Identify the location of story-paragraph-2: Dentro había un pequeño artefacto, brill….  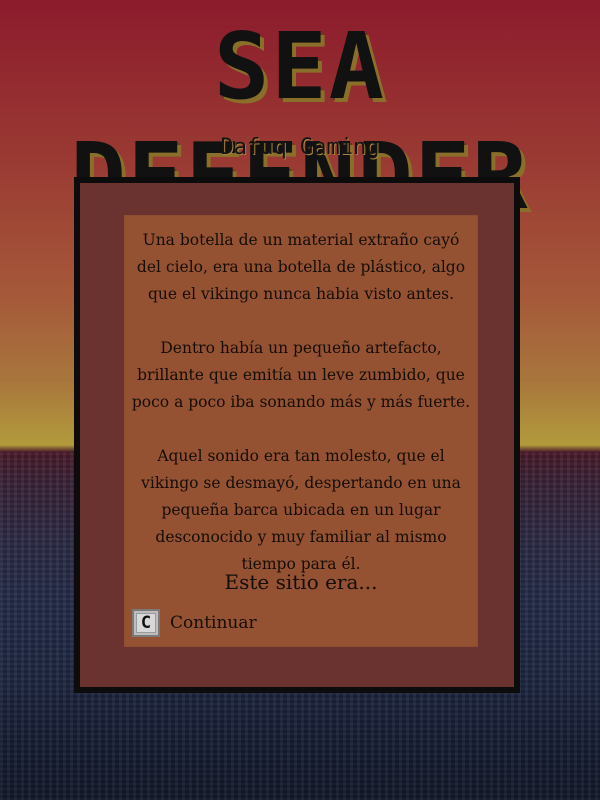
(301, 375).